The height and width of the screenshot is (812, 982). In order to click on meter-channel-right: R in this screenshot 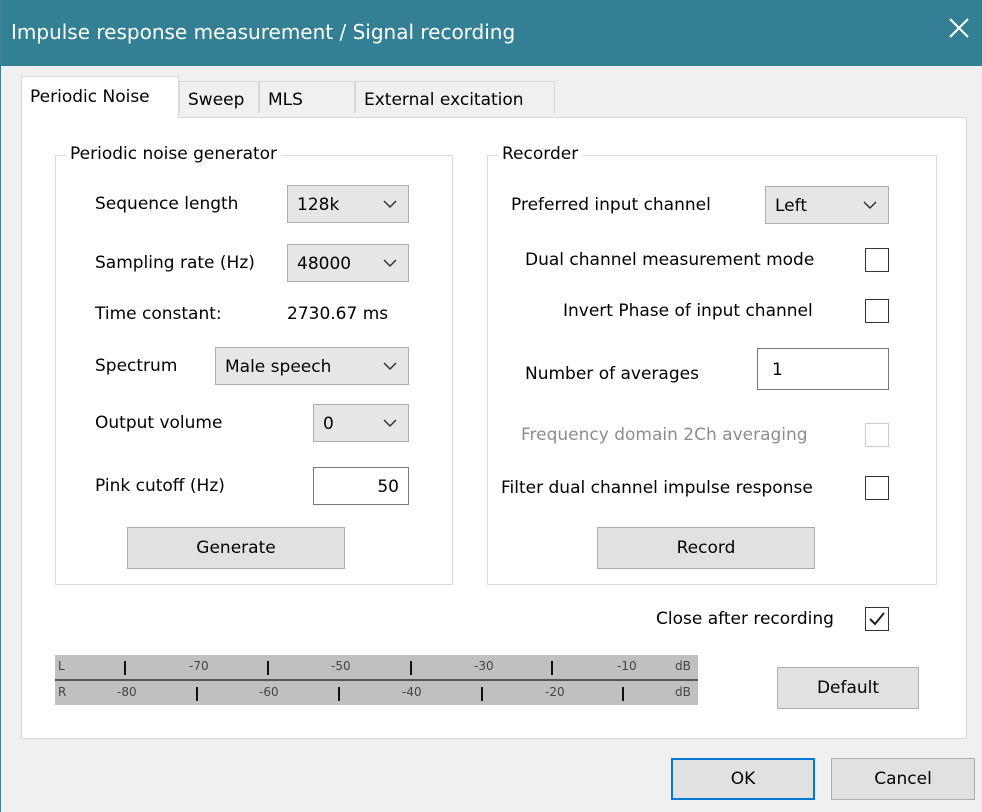, I will do `click(62, 692)`.